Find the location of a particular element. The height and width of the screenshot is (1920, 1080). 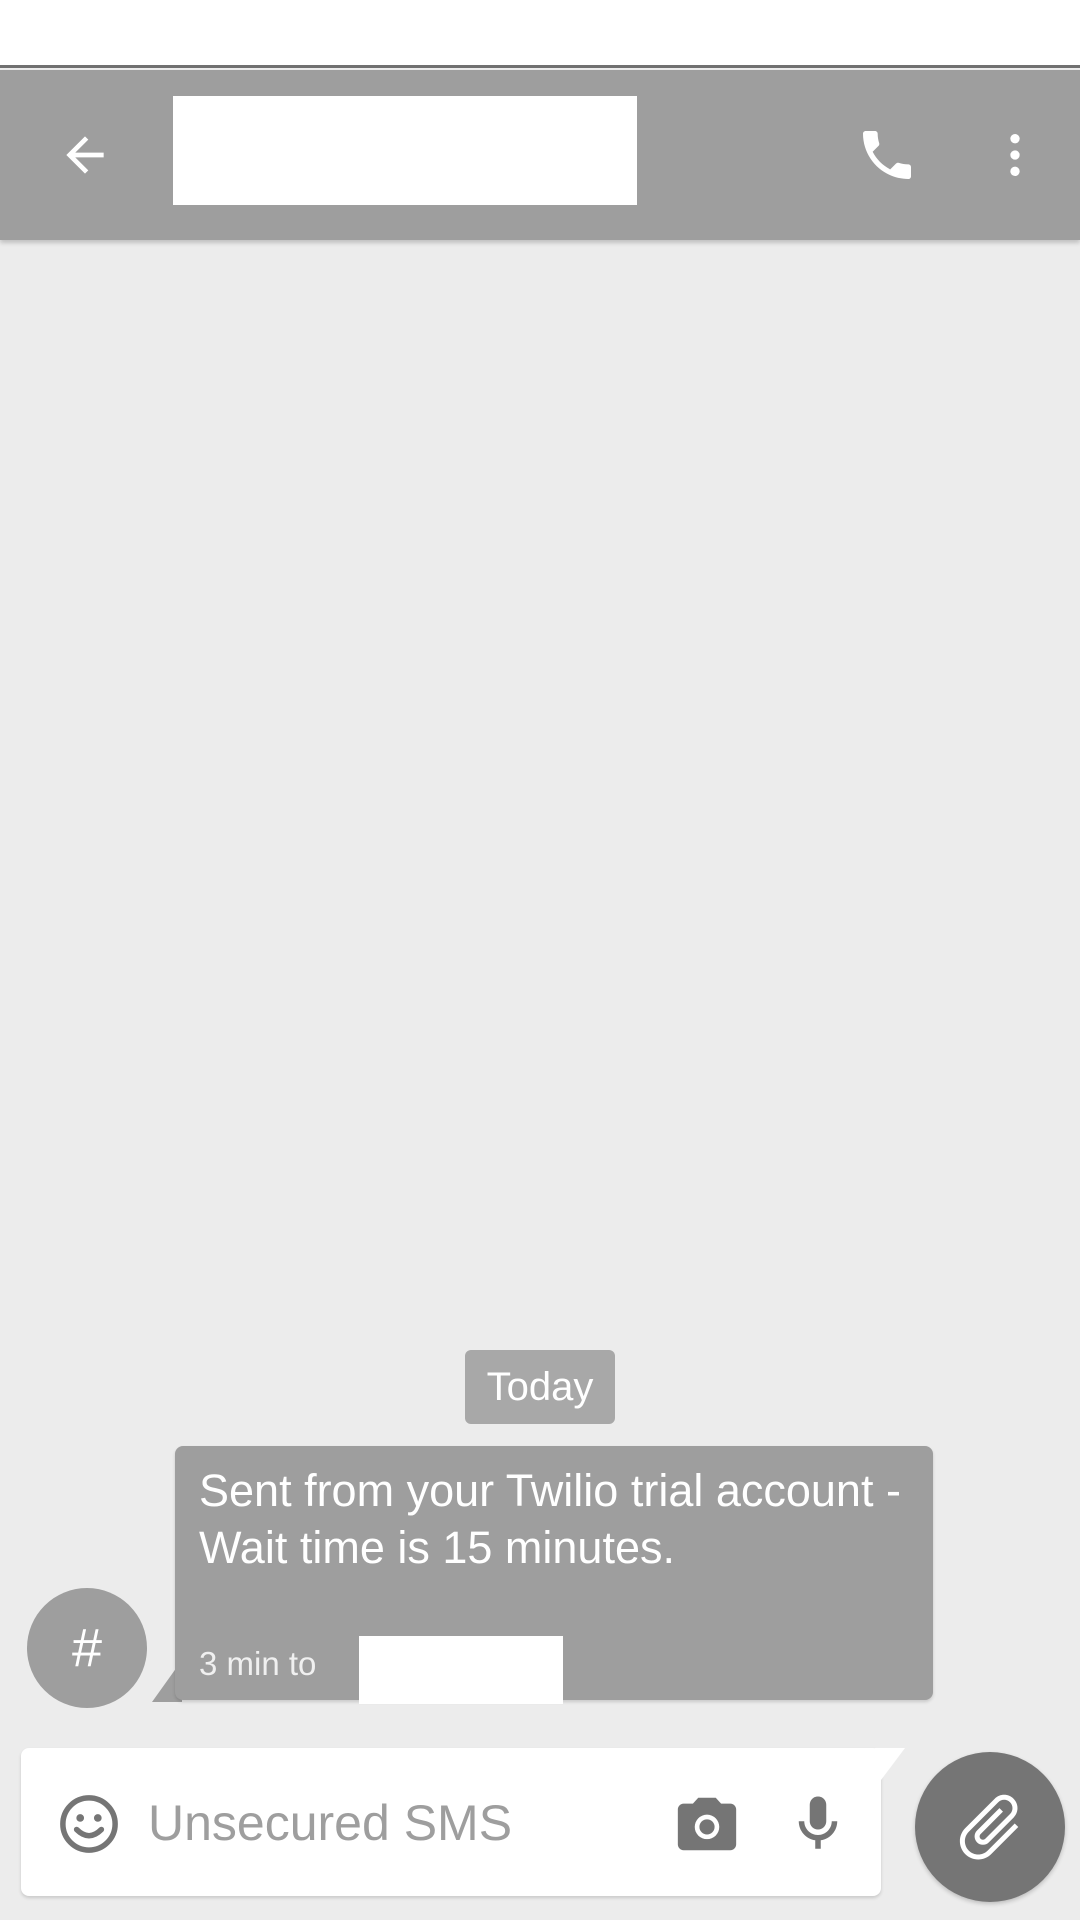

avatar: # is located at coordinates (87, 1648).